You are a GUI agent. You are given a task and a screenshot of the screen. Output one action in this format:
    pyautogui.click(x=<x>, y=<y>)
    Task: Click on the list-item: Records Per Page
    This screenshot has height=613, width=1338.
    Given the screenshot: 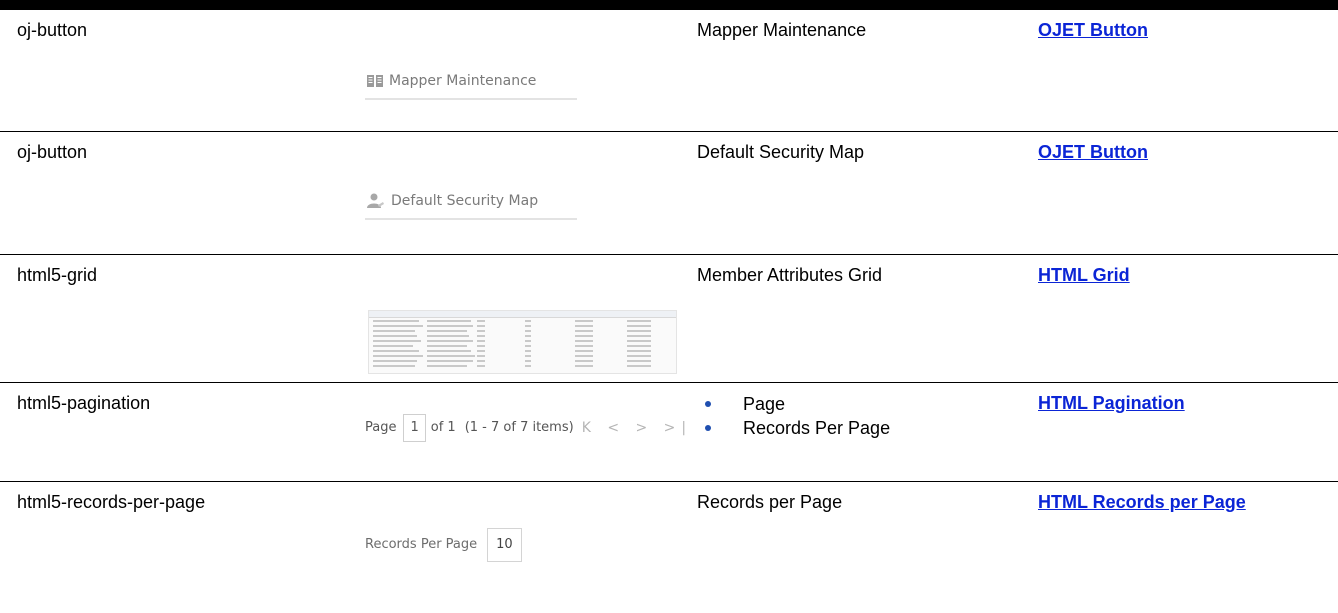 What is the action you would take?
    pyautogui.click(x=861, y=428)
    